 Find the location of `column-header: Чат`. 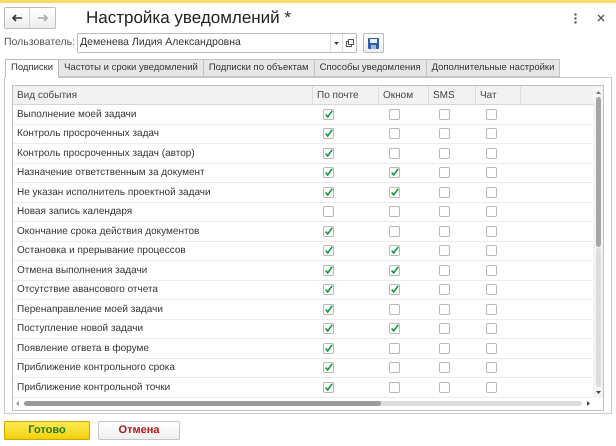

column-header: Чат is located at coordinates (498, 95).